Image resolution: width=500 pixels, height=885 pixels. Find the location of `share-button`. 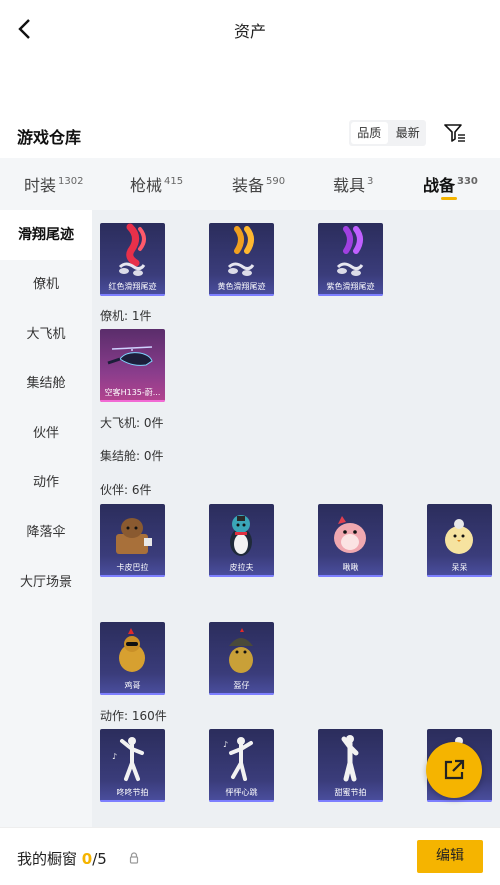

share-button is located at coordinates (454, 770).